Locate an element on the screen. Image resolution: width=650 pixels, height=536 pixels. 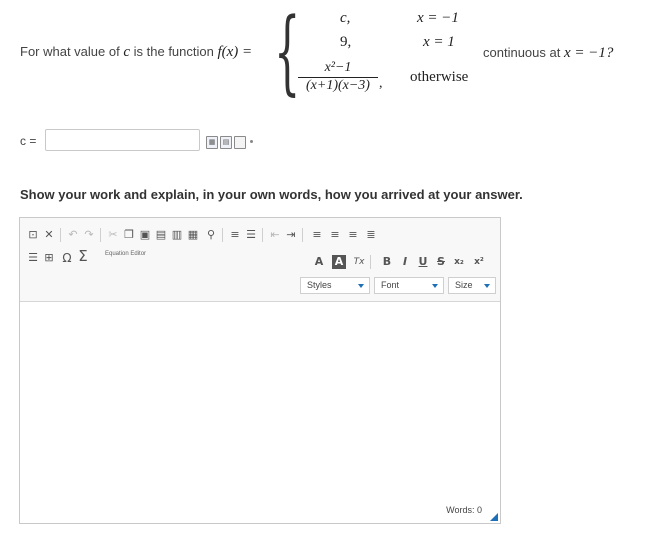
case2-condition: x = 1 is located at coordinates (439, 42).